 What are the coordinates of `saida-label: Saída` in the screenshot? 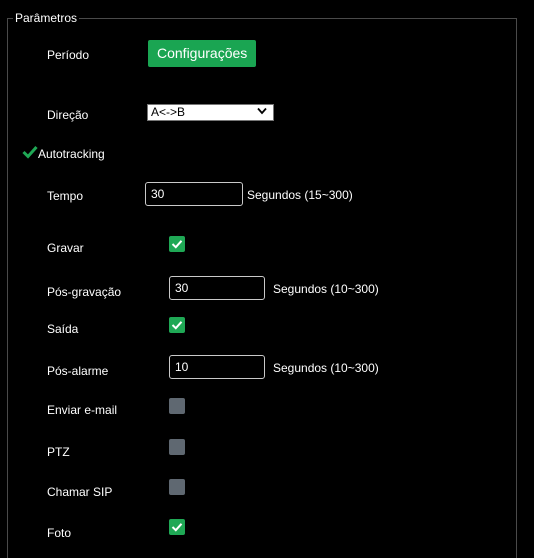 It's located at (63, 329).